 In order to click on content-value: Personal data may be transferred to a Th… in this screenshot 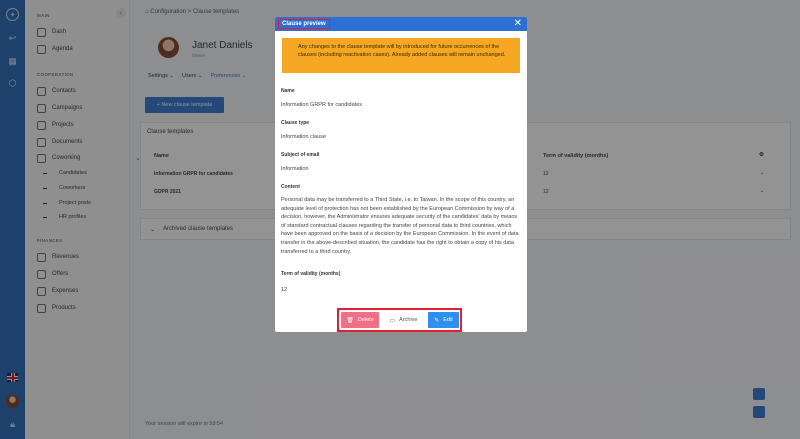, I will do `click(400, 226)`.